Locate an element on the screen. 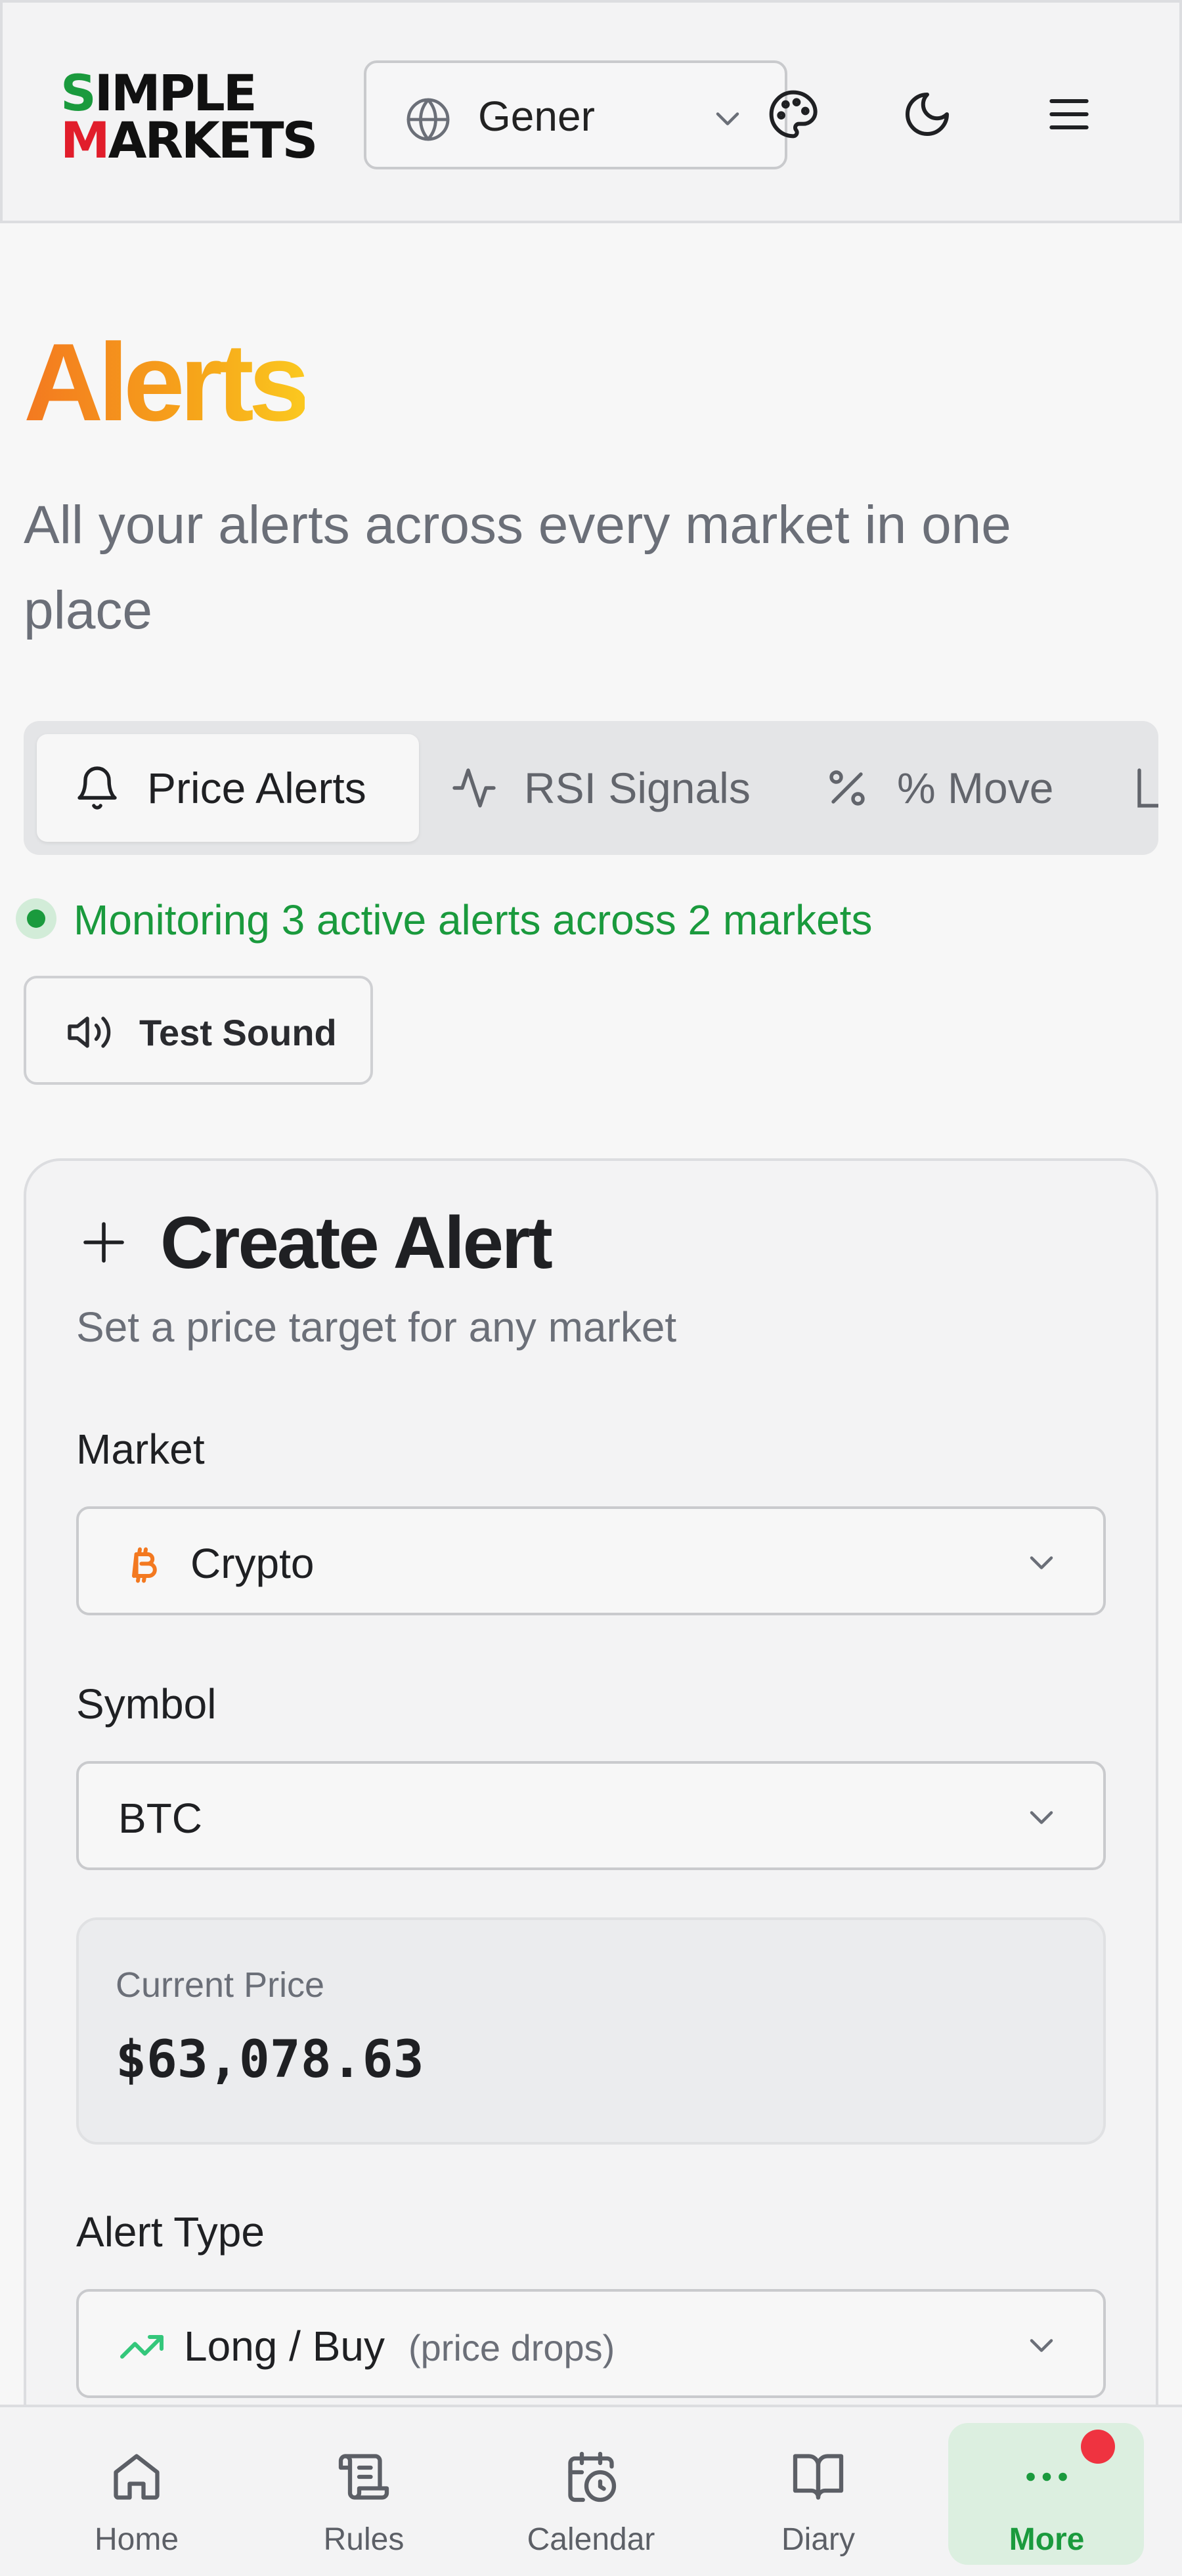 The width and height of the screenshot is (1182, 2576). scroll-icon is located at coordinates (363, 2477).